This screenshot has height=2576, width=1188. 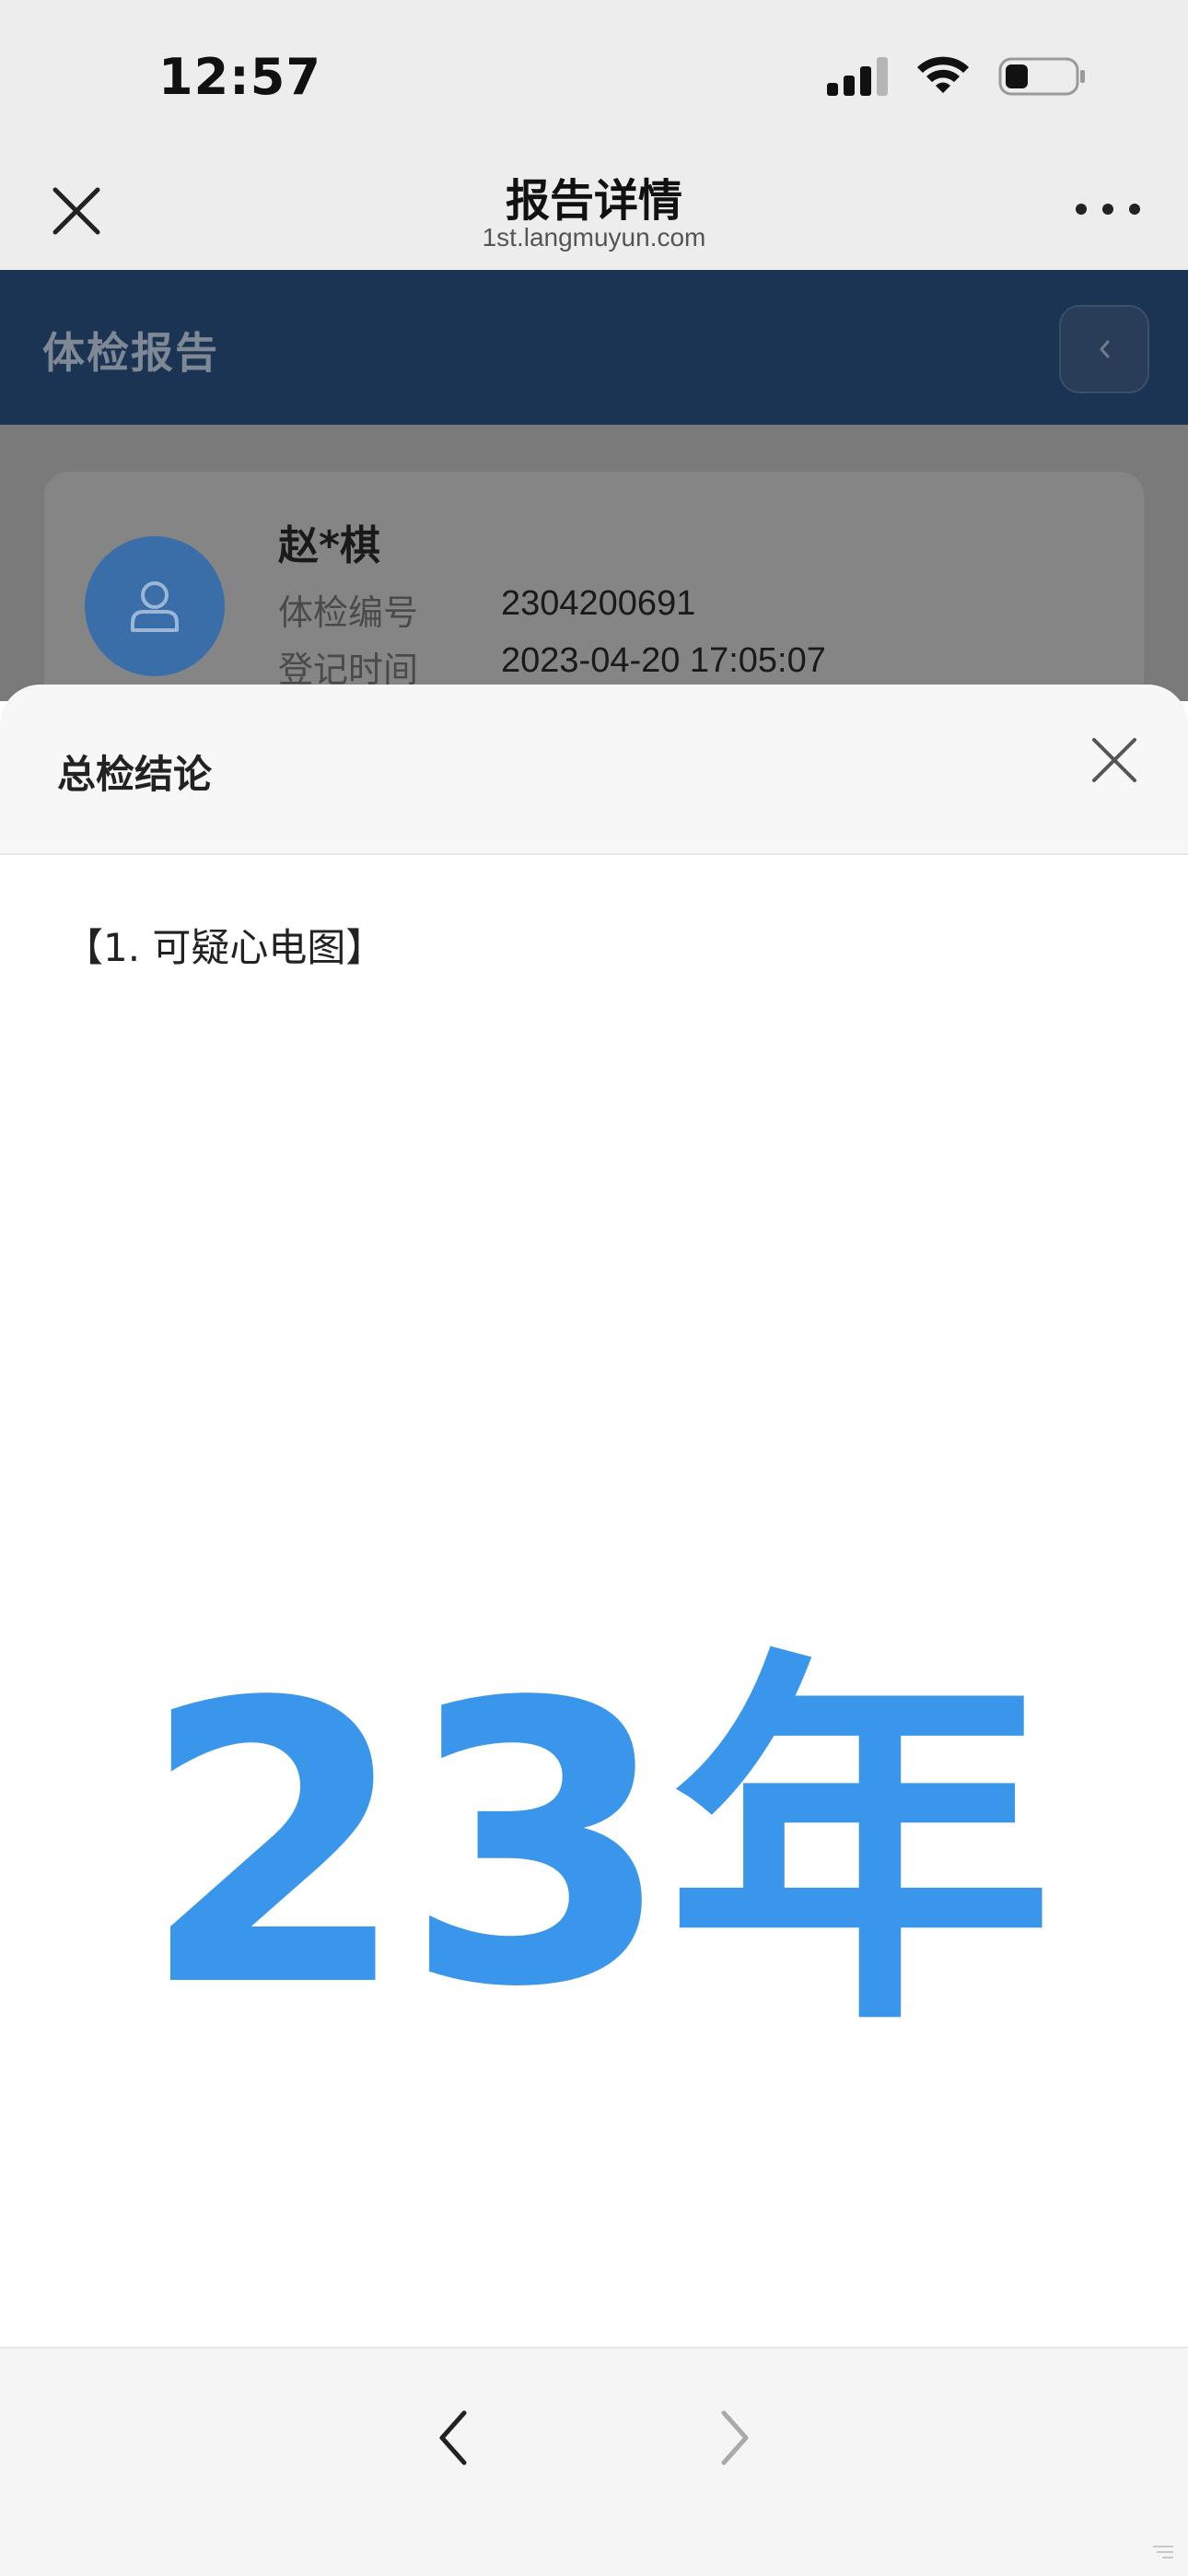 I want to click on register-time-value: 2023-04-20 17:05:07, so click(x=663, y=660).